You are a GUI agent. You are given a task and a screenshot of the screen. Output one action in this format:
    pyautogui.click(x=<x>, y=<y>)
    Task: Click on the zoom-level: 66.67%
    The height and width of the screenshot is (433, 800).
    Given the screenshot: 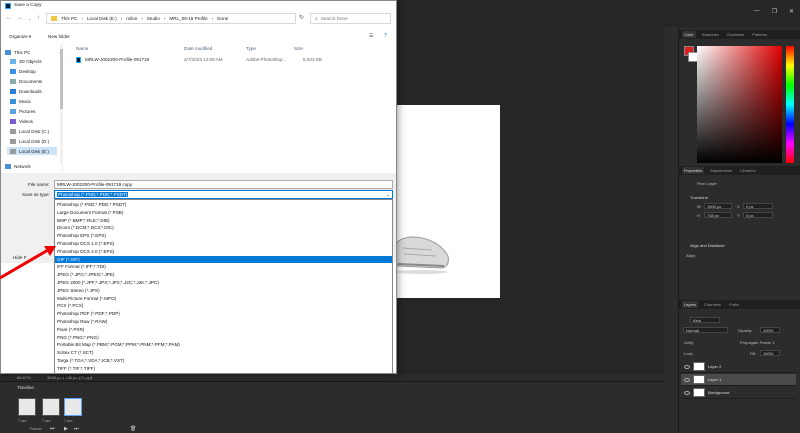 What is the action you would take?
    pyautogui.click(x=24, y=377)
    